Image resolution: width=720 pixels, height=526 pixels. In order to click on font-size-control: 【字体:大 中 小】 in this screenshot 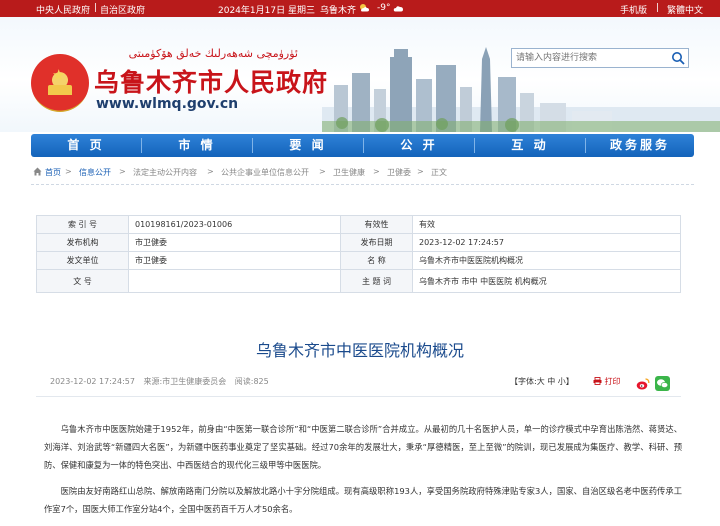, I will do `click(542, 381)`.